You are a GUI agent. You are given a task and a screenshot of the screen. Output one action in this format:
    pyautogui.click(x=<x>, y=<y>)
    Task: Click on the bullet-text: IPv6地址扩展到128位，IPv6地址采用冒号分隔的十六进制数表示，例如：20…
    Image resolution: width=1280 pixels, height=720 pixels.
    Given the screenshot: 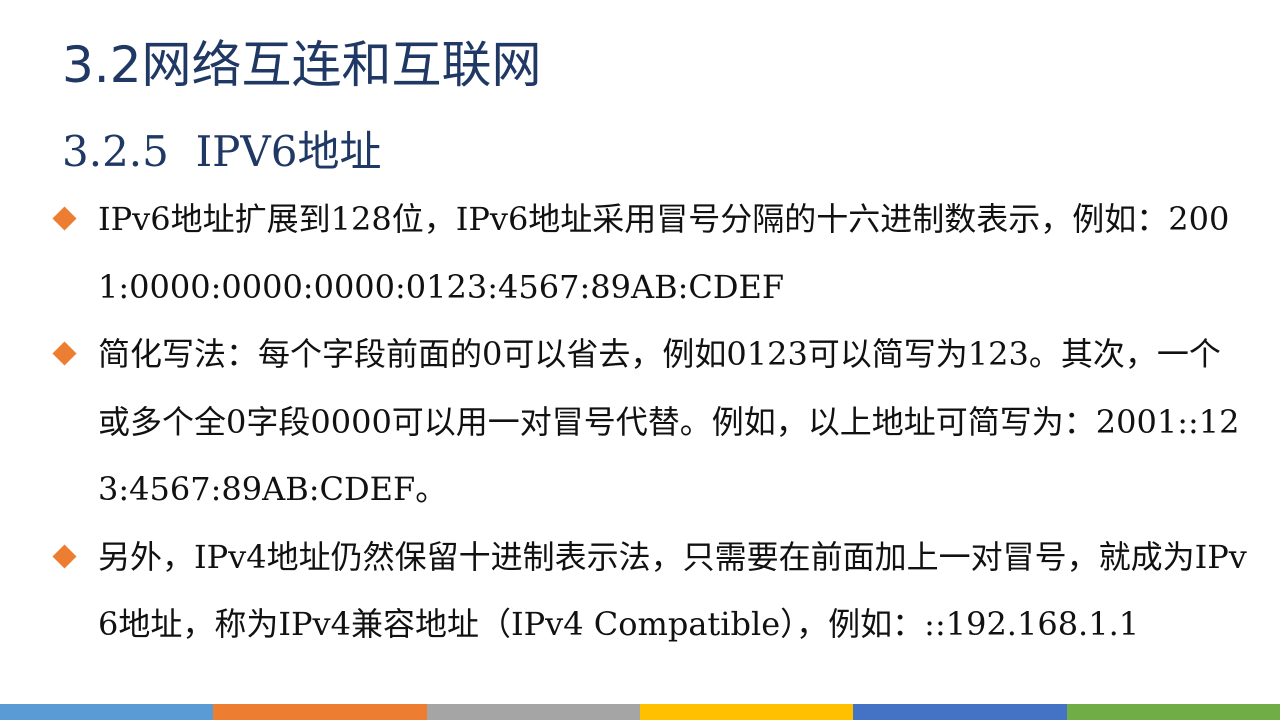 What is the action you would take?
    pyautogui.click(x=664, y=253)
    